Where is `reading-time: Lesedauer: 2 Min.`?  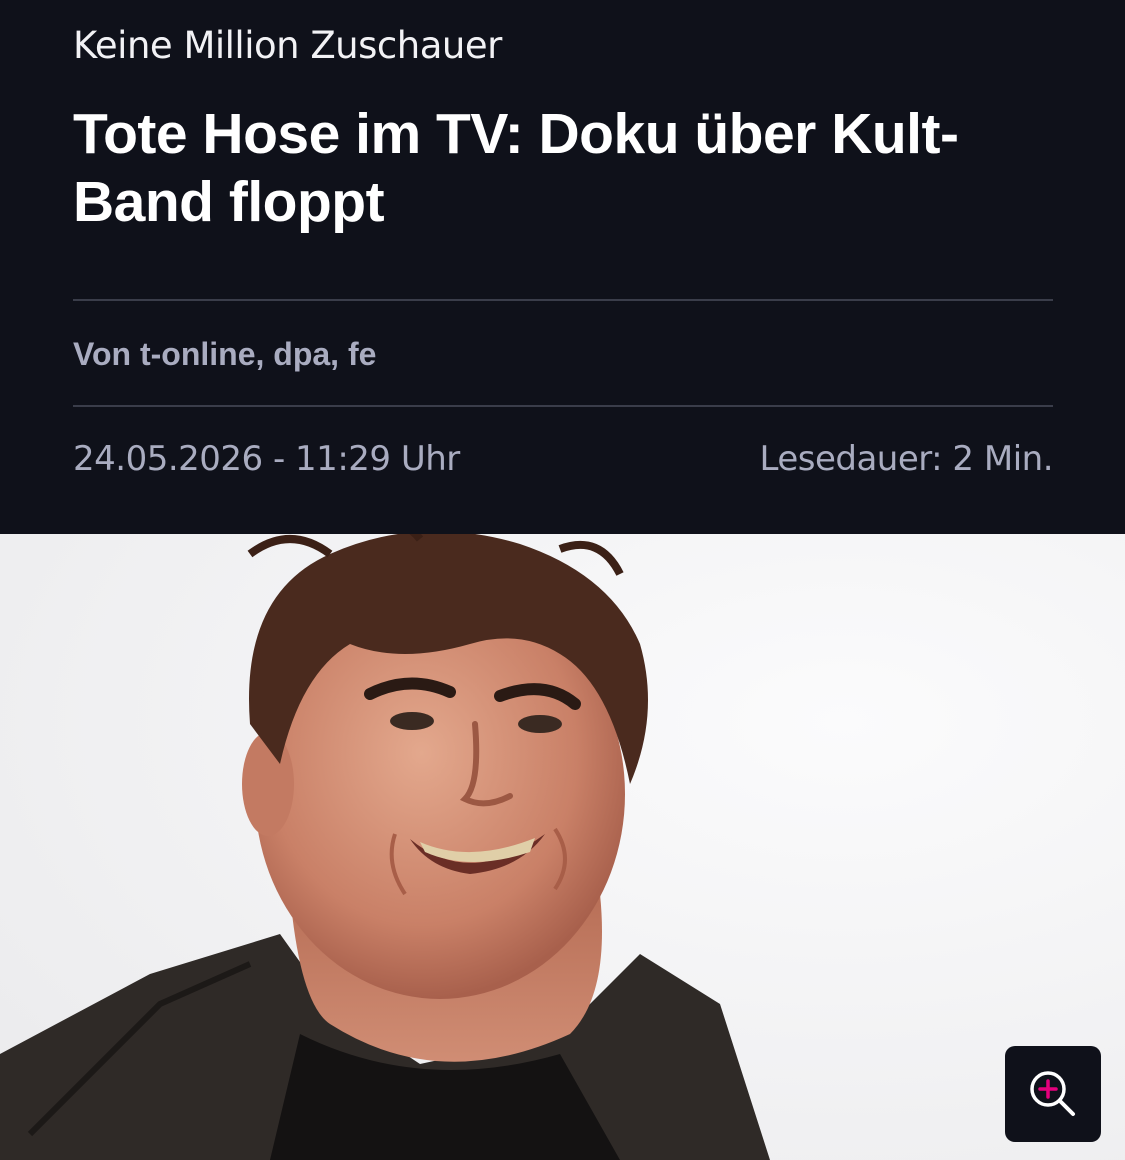
reading-time: Lesedauer: 2 Min. is located at coordinates (906, 459).